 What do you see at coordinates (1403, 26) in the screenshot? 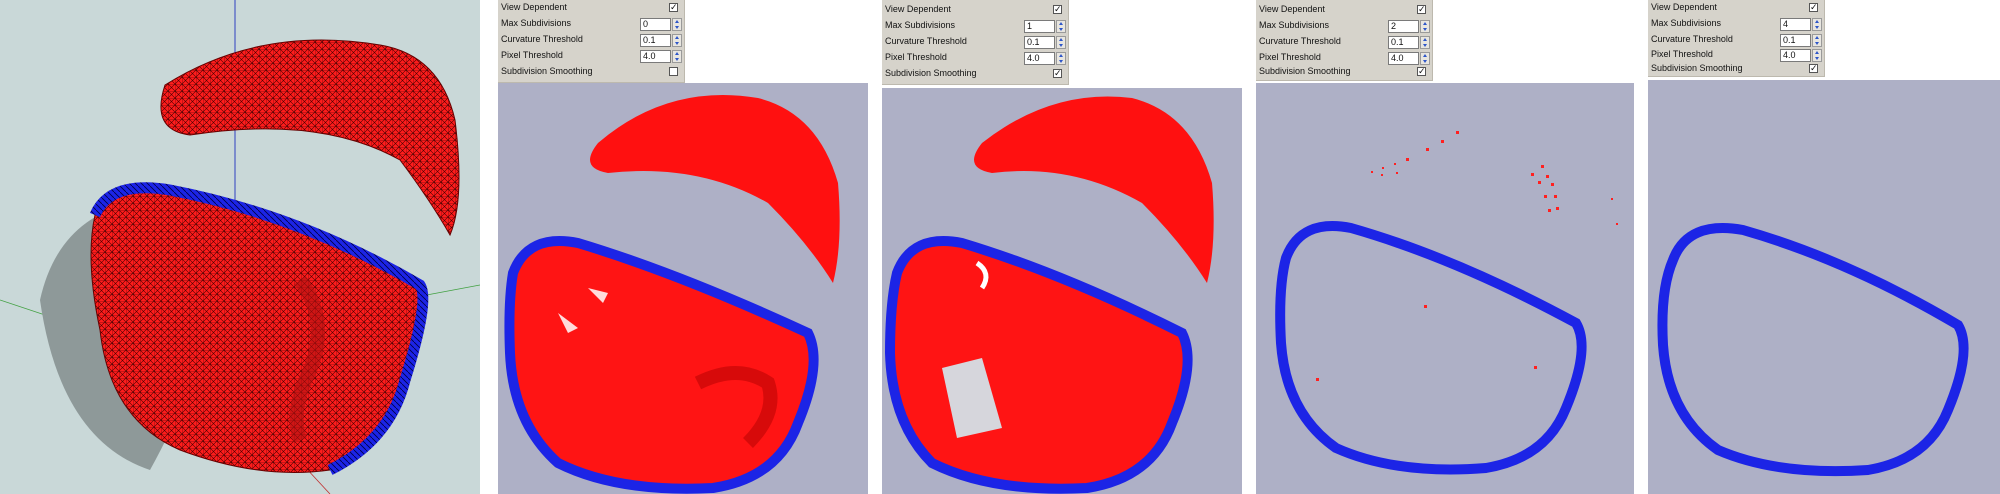
I see `max-subdivisions-input: 2` at bounding box center [1403, 26].